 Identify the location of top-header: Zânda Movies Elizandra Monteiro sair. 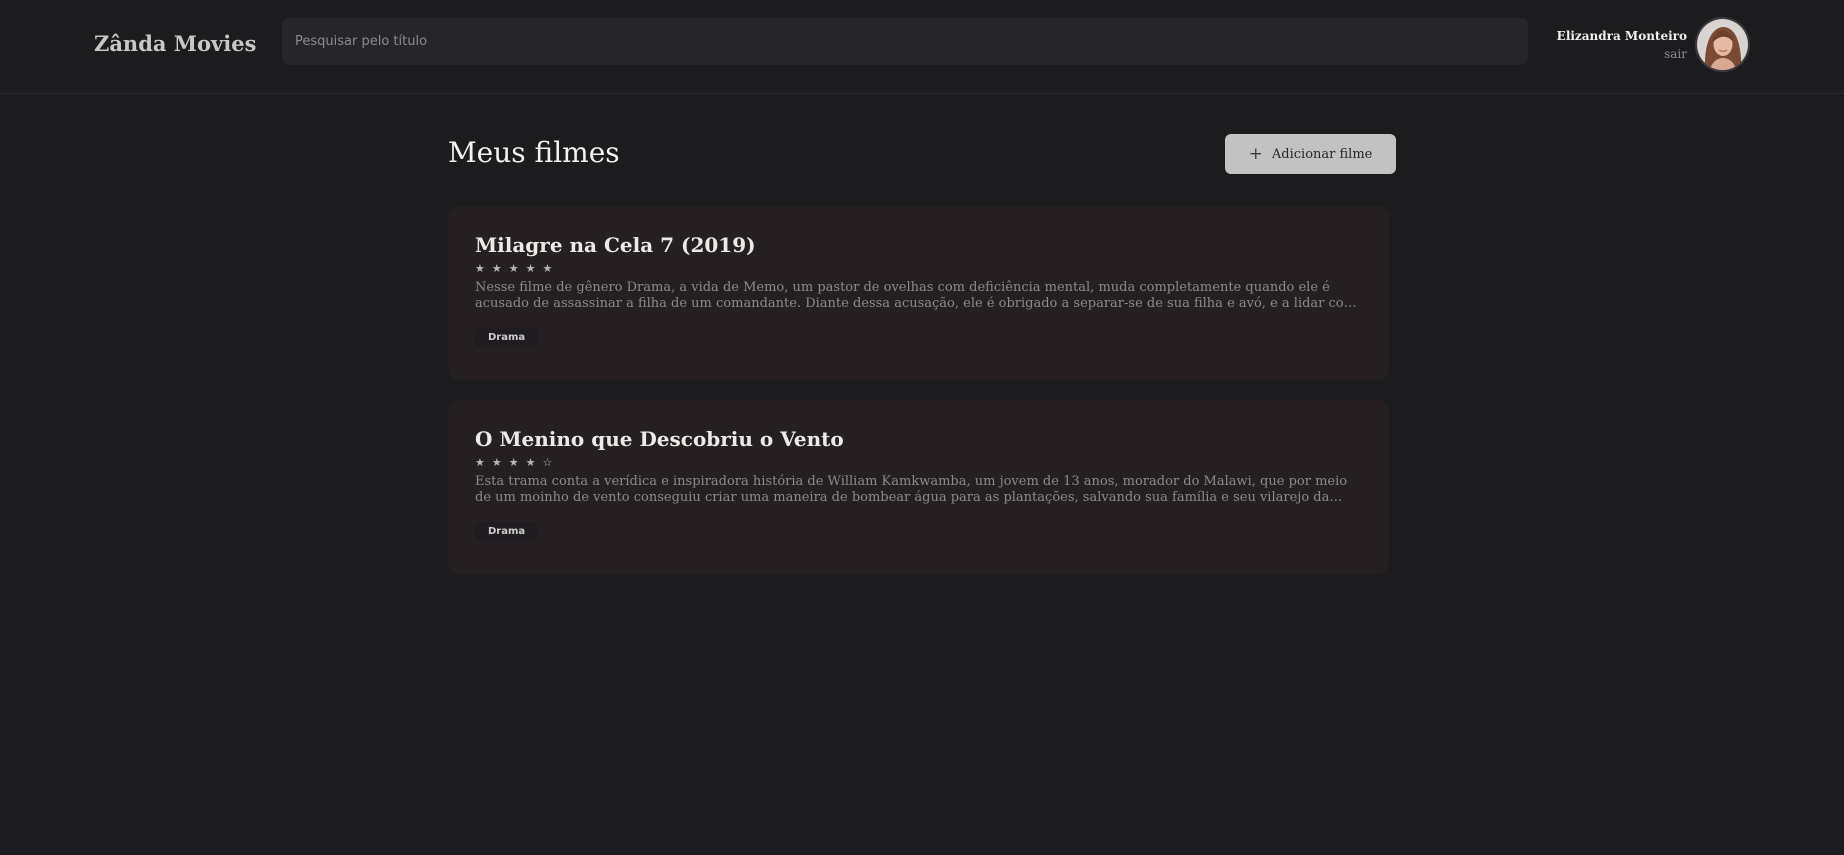
(922, 47).